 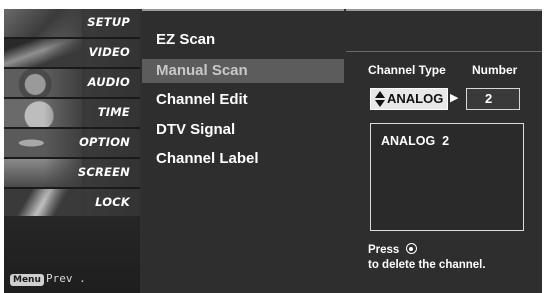 I want to click on right-arrow-icon: ▶, so click(x=454, y=97).